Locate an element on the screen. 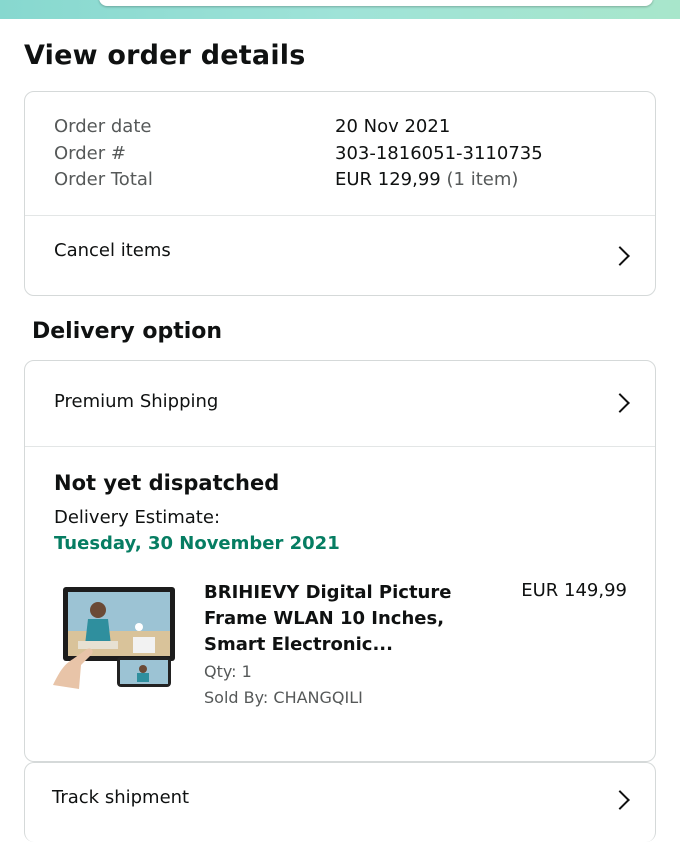 The image size is (680, 842). order-number-label: Order # is located at coordinates (90, 153).